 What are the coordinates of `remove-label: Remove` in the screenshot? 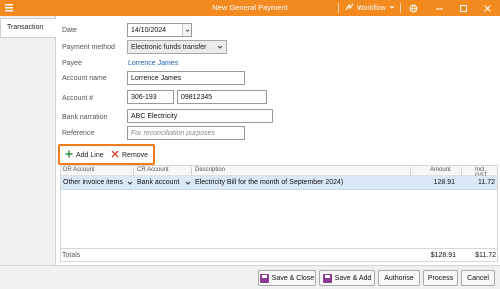 It's located at (135, 155).